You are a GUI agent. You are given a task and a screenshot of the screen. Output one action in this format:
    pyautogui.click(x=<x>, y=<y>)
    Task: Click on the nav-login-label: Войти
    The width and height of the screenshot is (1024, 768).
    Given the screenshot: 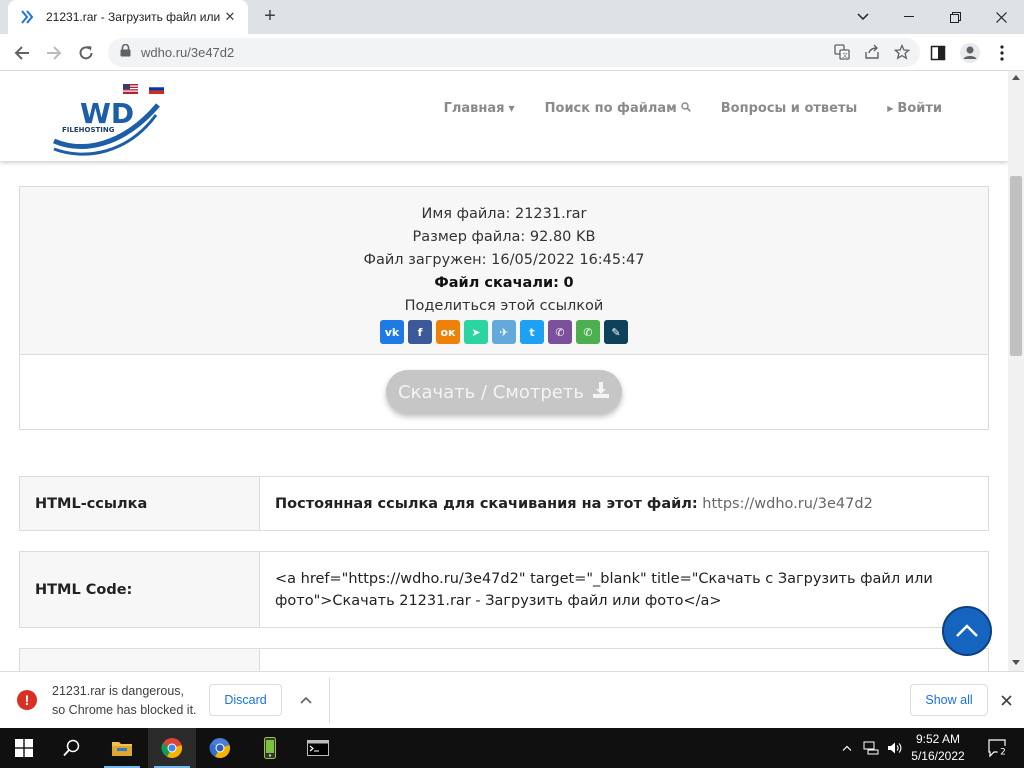 What is the action you would take?
    pyautogui.click(x=919, y=108)
    